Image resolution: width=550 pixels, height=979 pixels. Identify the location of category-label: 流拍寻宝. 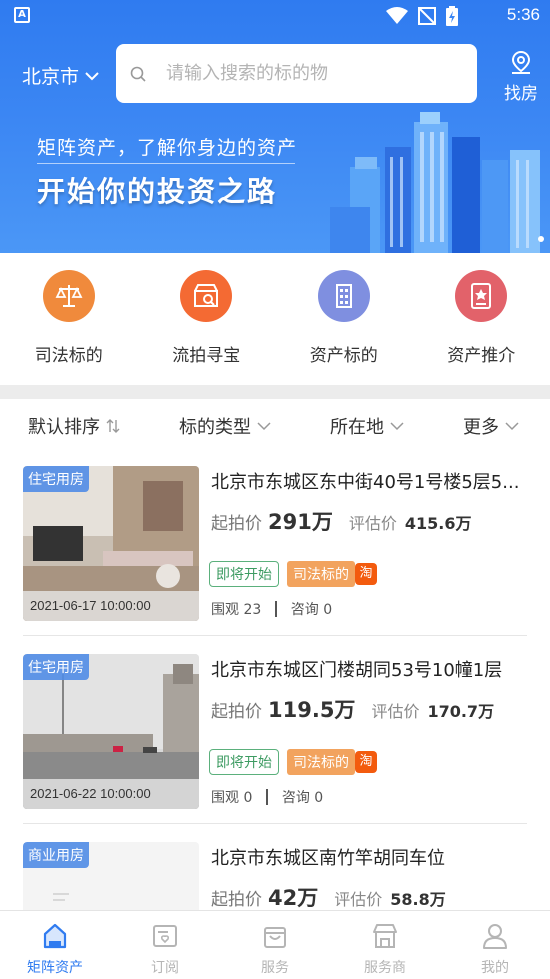
(206, 356).